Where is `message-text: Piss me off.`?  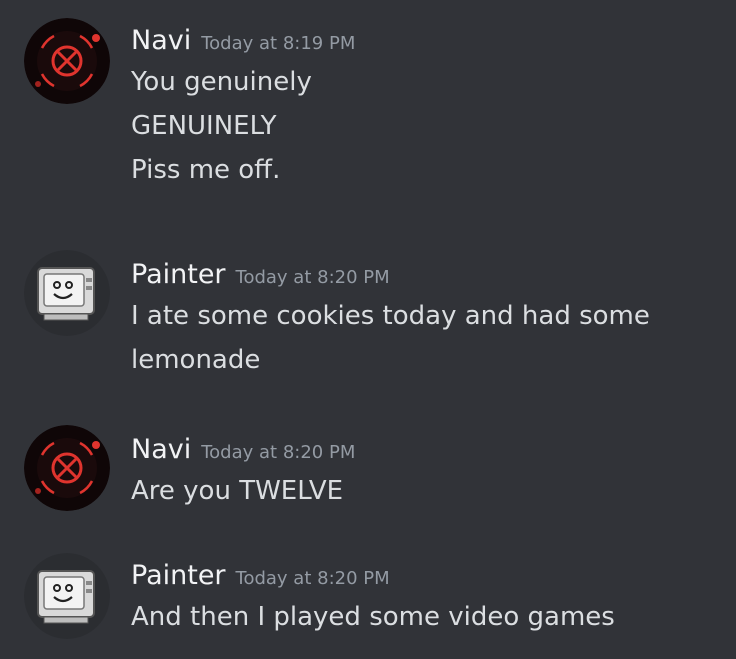
message-text: Piss me off. is located at coordinates (206, 170).